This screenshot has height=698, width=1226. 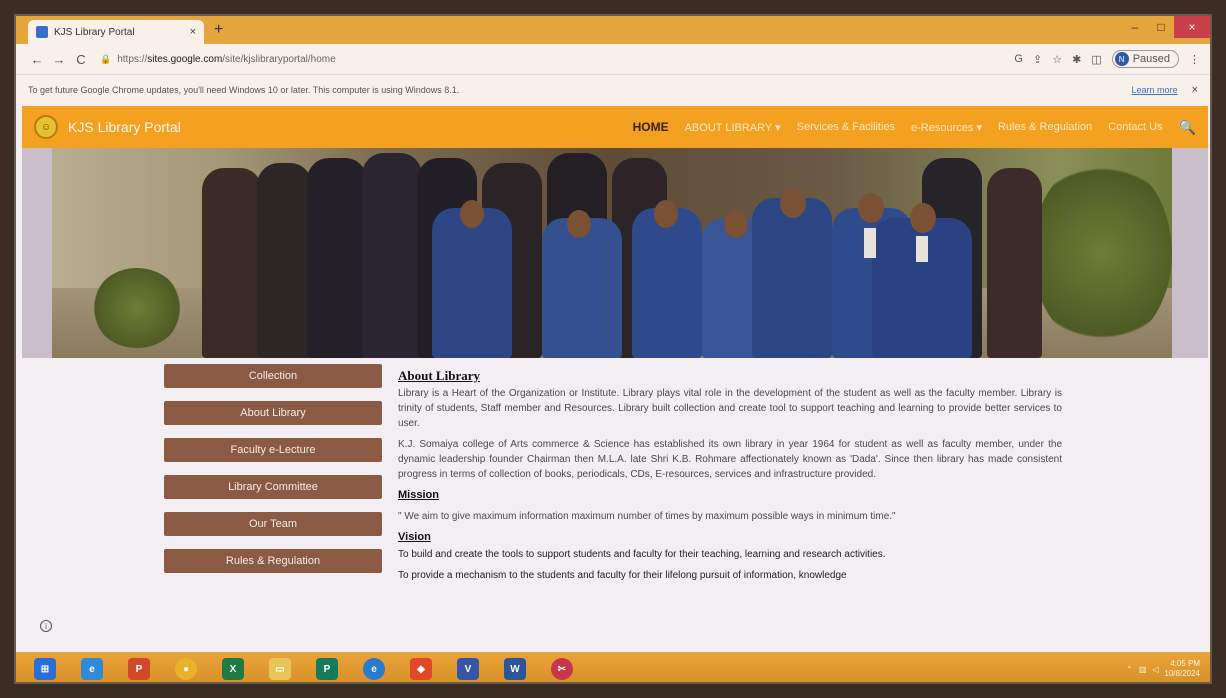 I want to click on clock: 4:05 PM 10/8/2024, so click(x=1182, y=669).